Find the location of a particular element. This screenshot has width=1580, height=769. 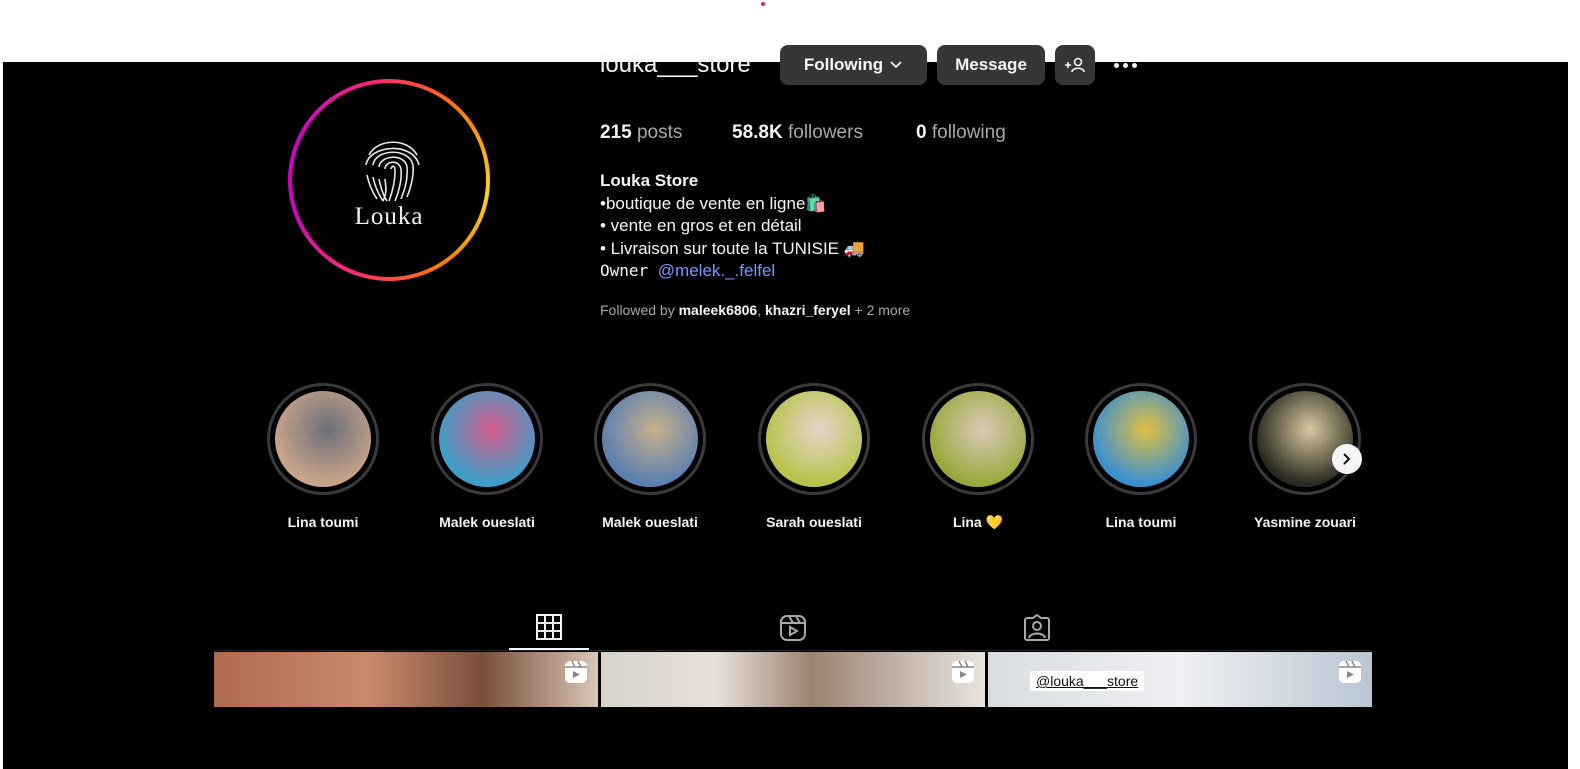

tagged-icon is located at coordinates (1037, 627).